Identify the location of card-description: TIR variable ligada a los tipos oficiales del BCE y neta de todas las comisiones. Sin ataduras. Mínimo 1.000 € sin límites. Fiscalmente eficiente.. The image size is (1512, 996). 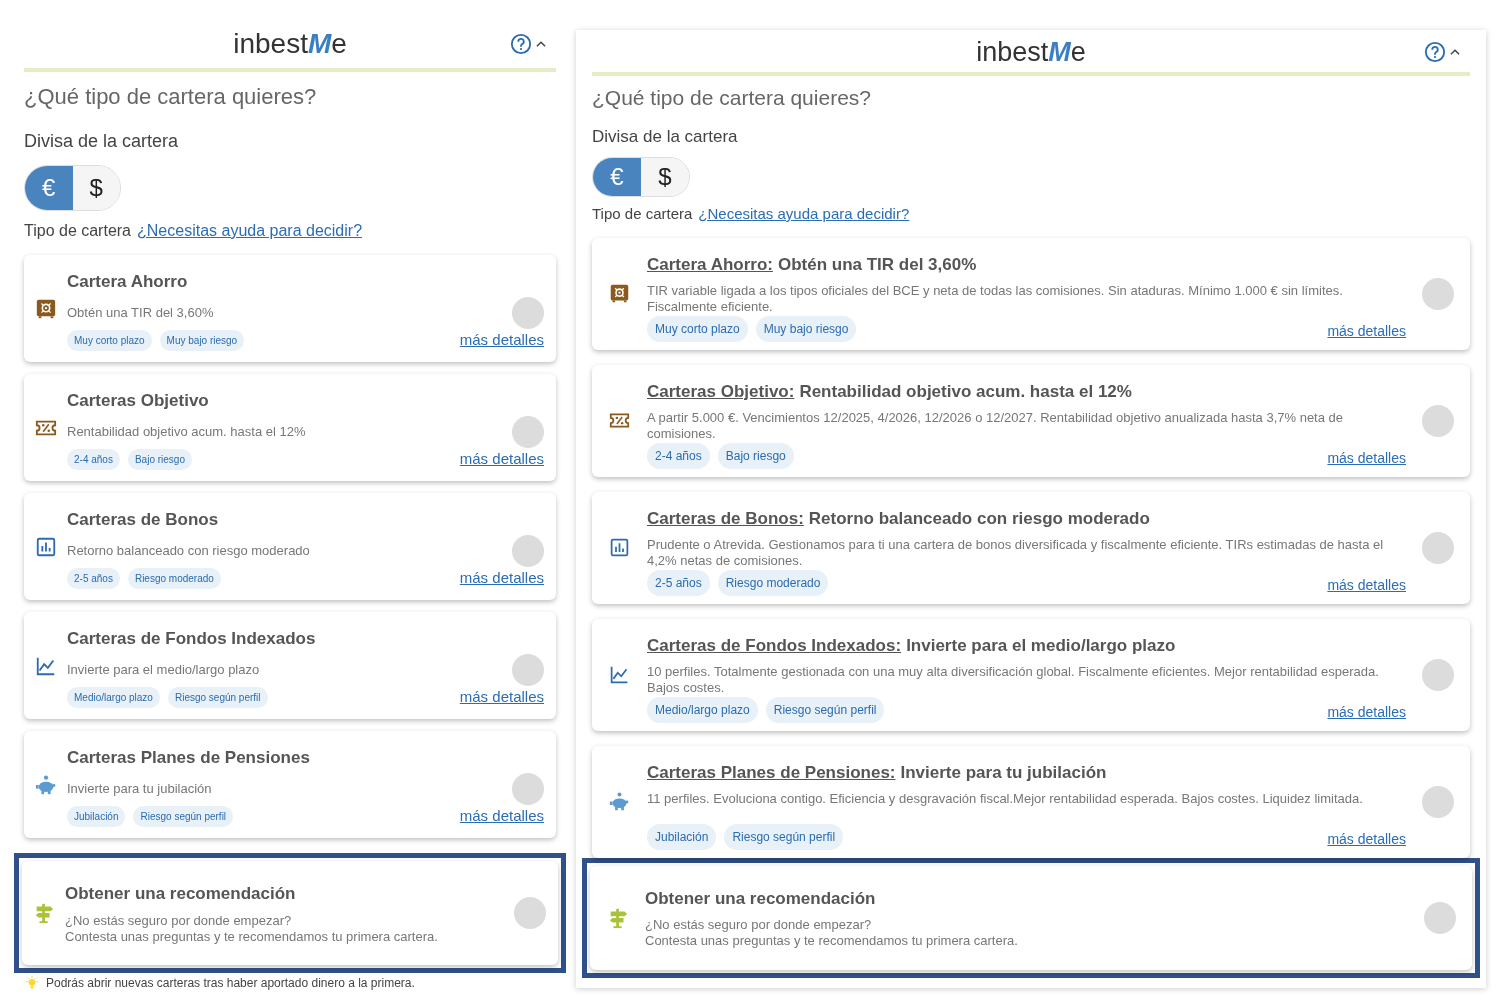
(995, 299).